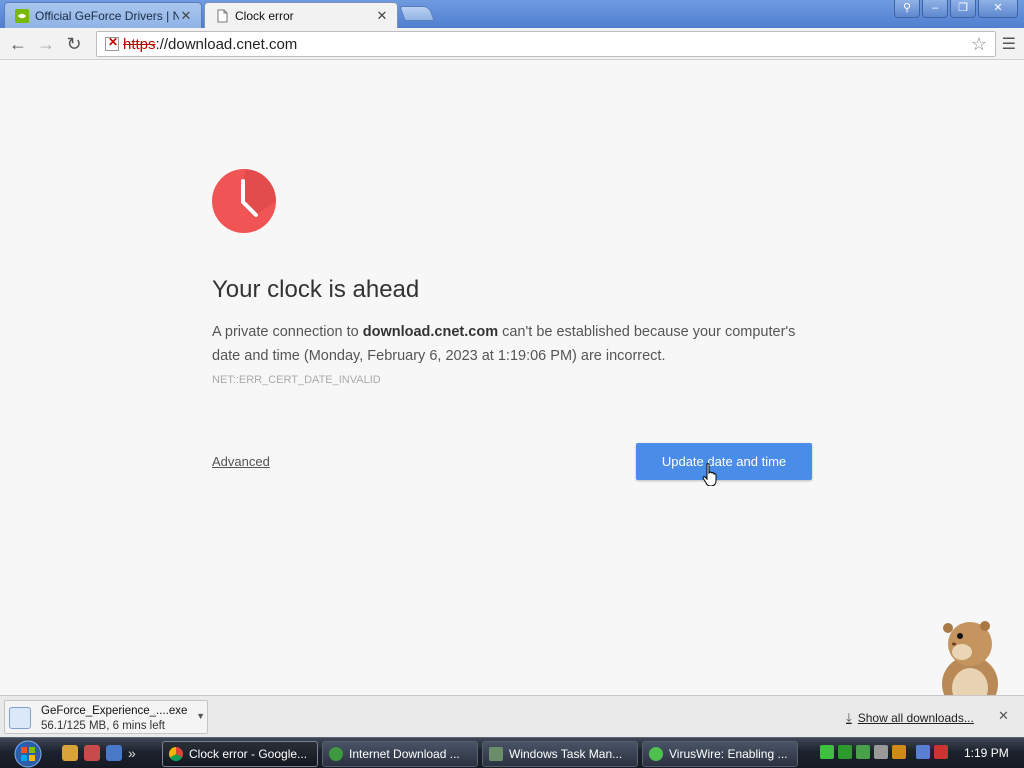  I want to click on quick-launch: », so click(99, 753).